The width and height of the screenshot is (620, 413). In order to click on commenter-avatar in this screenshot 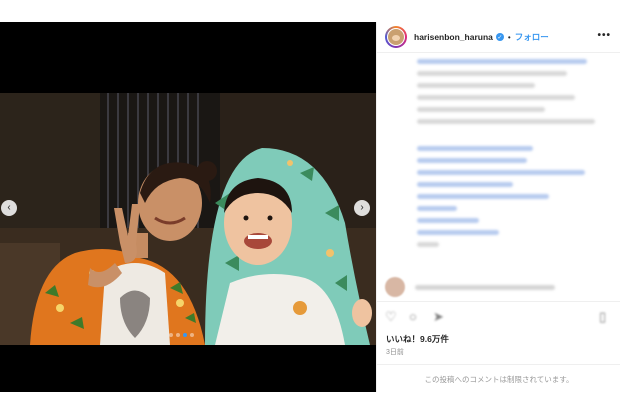, I will do `click(395, 287)`.